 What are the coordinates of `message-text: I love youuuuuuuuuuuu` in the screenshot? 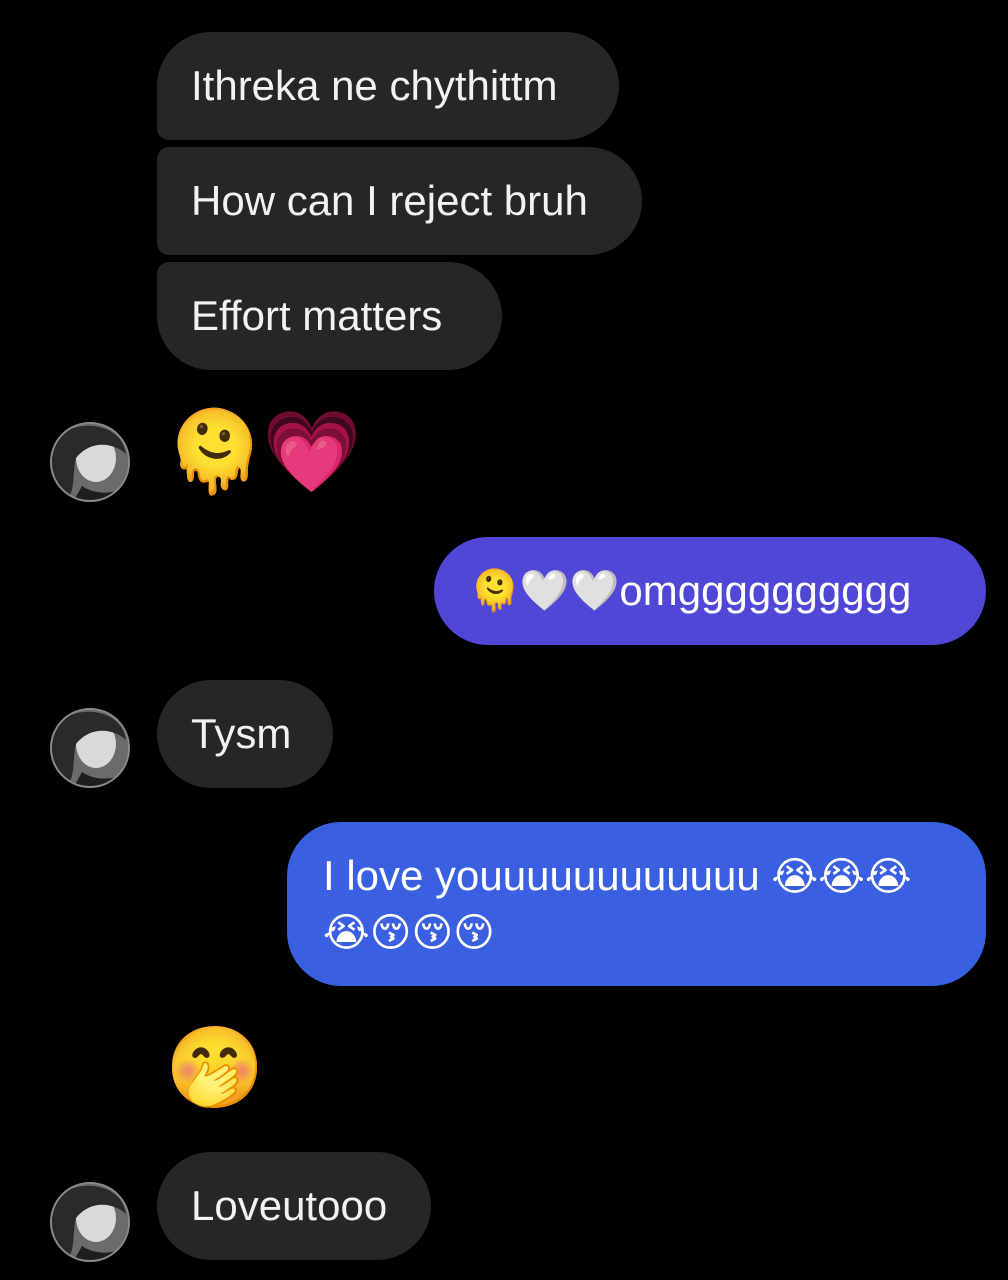 It's located at (541, 875).